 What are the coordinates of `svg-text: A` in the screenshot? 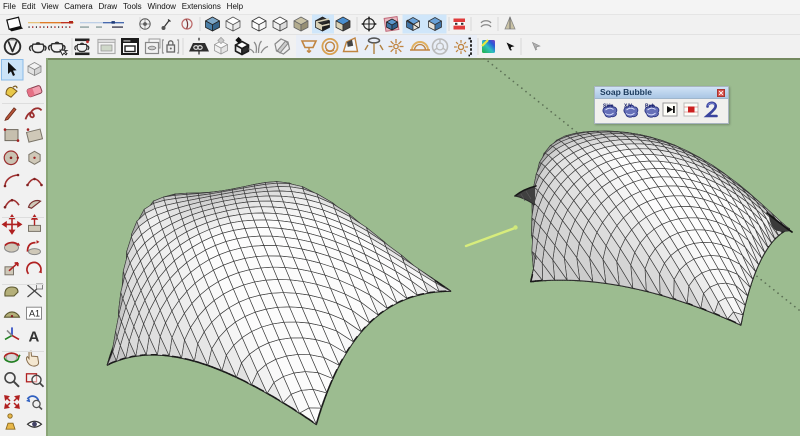 It's located at (34, 336).